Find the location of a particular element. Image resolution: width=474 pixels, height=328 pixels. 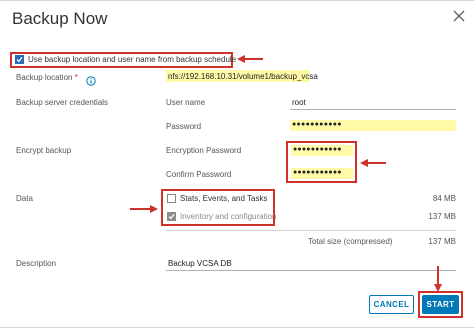

data-item-size: 137 MB is located at coordinates (442, 216).